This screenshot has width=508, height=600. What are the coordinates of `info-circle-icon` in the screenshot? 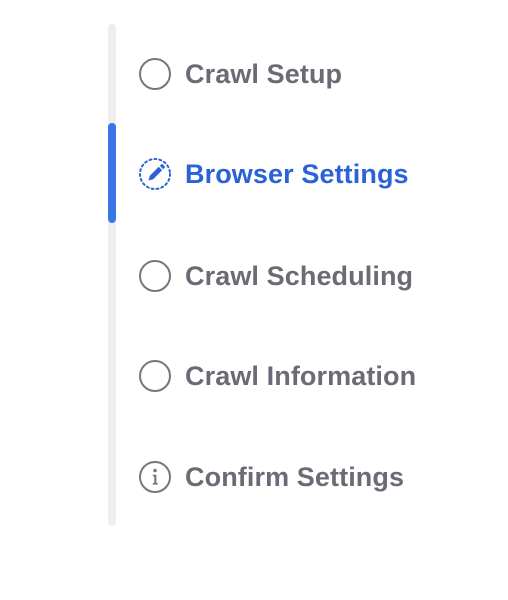 It's located at (155, 477).